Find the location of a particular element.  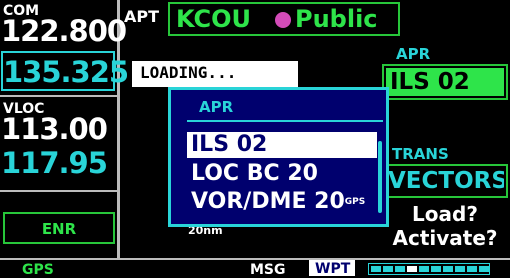

popup-item-vor-dme-20: VOR/DME 20GPS is located at coordinates (278, 202).